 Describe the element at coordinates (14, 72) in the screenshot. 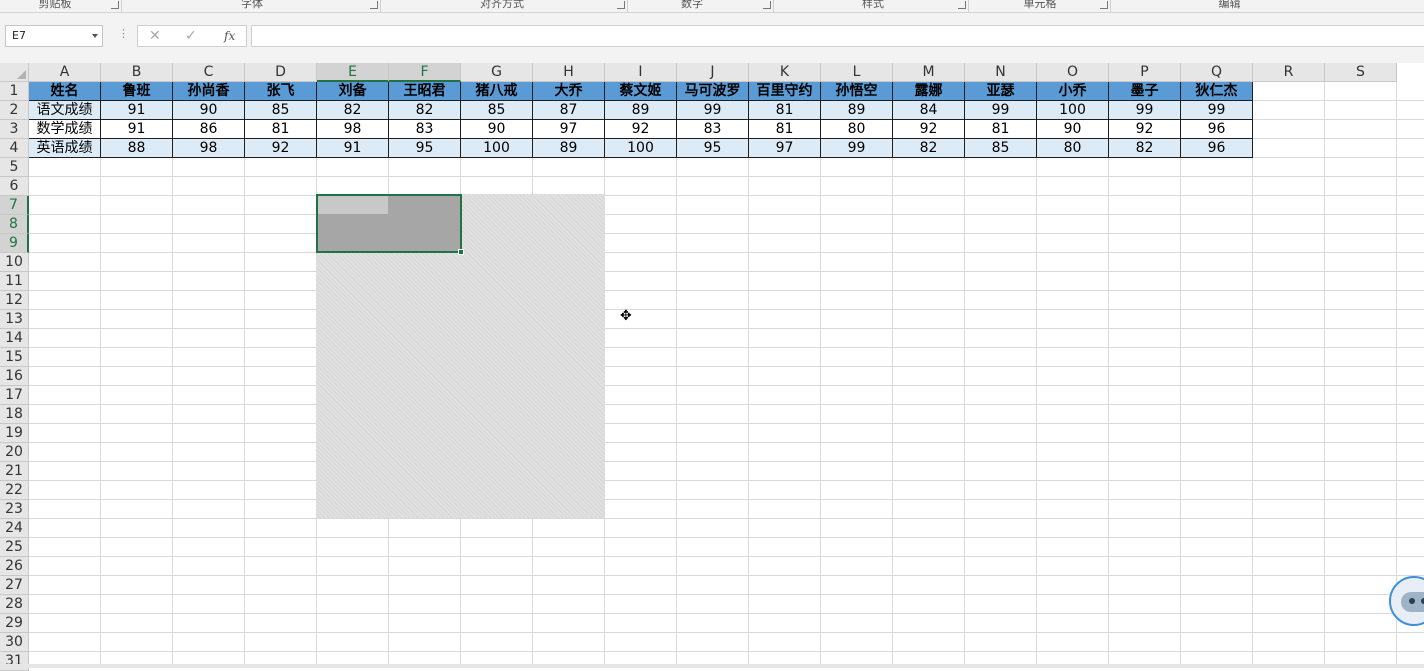

I see `select-all-button` at that location.